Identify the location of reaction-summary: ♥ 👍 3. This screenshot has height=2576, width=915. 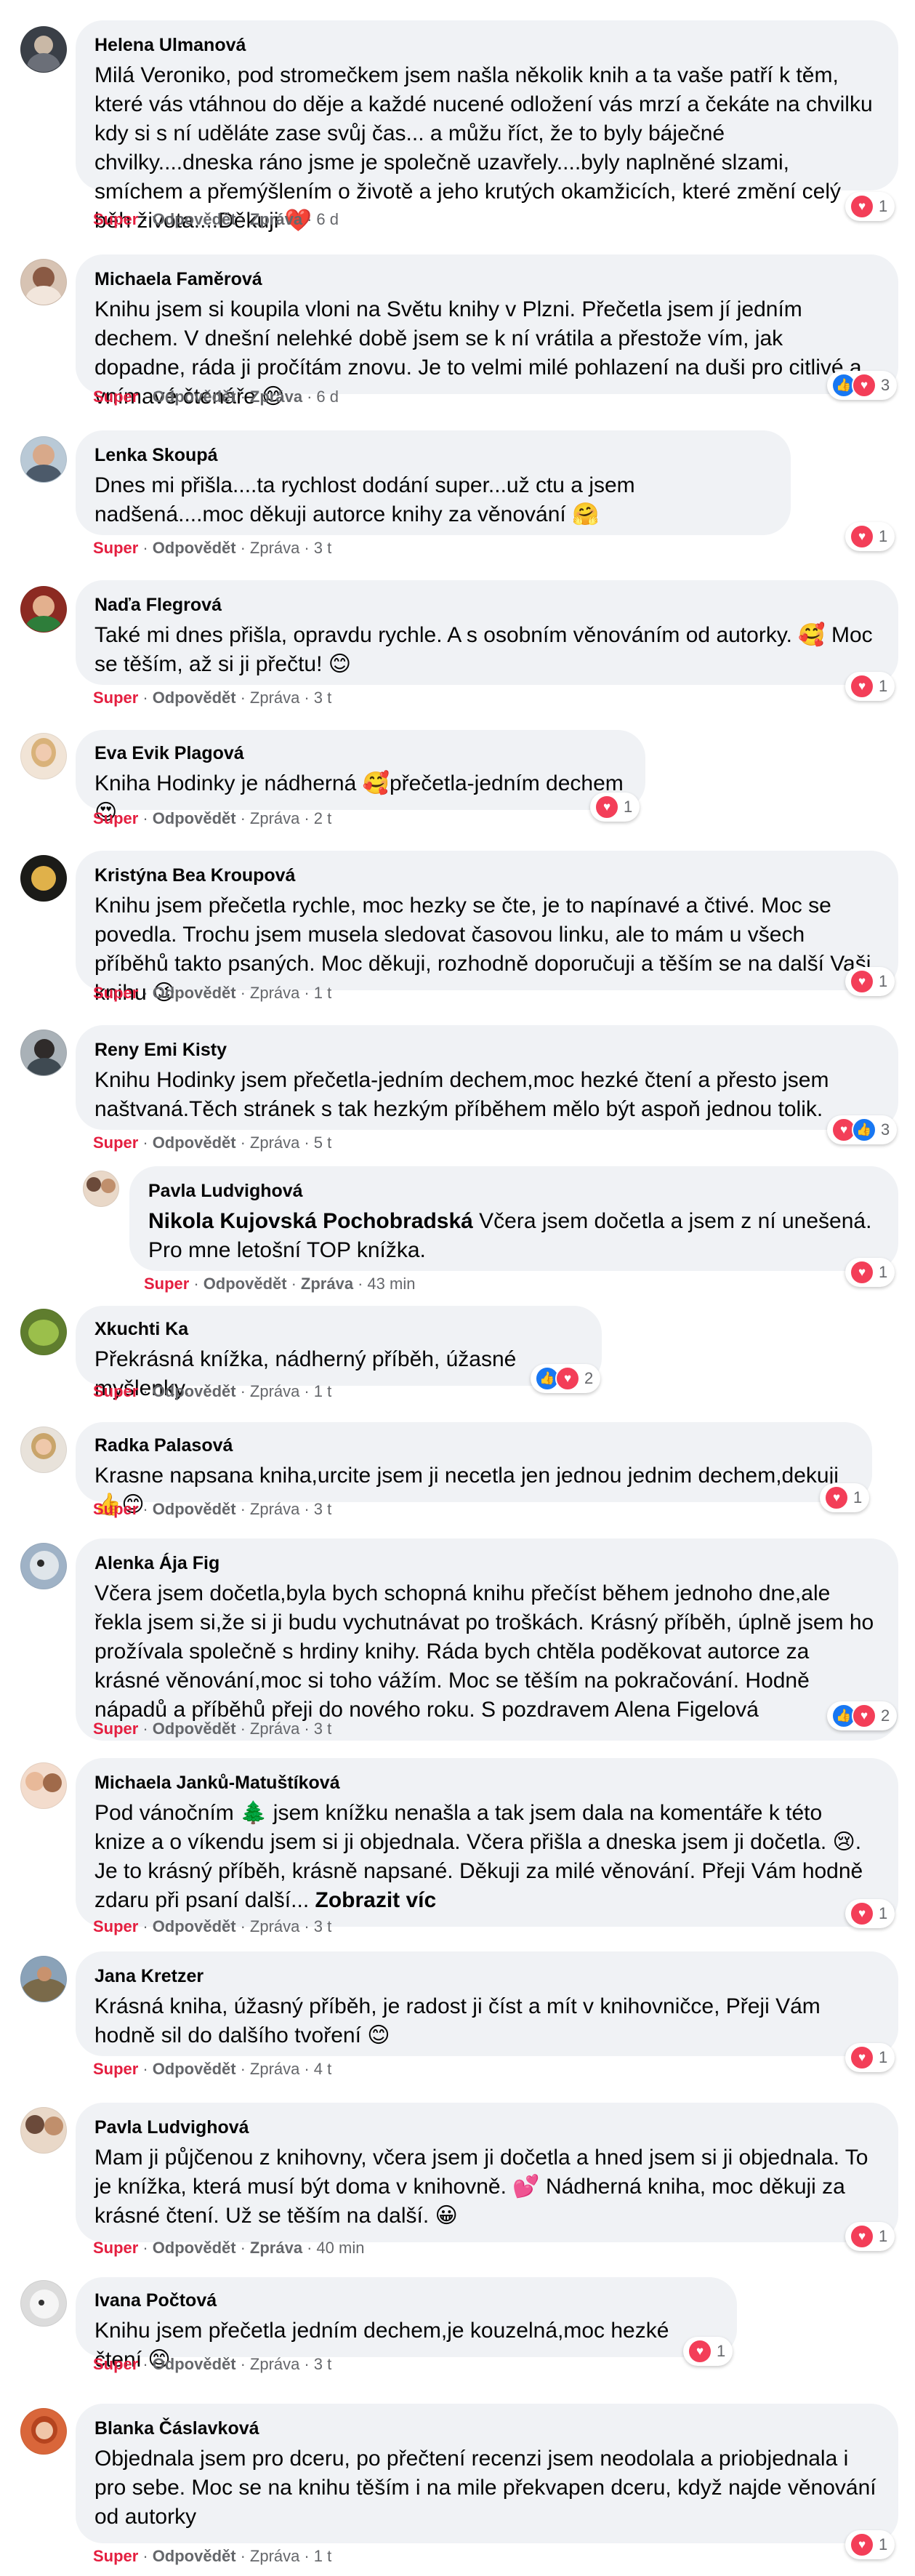
(862, 1129).